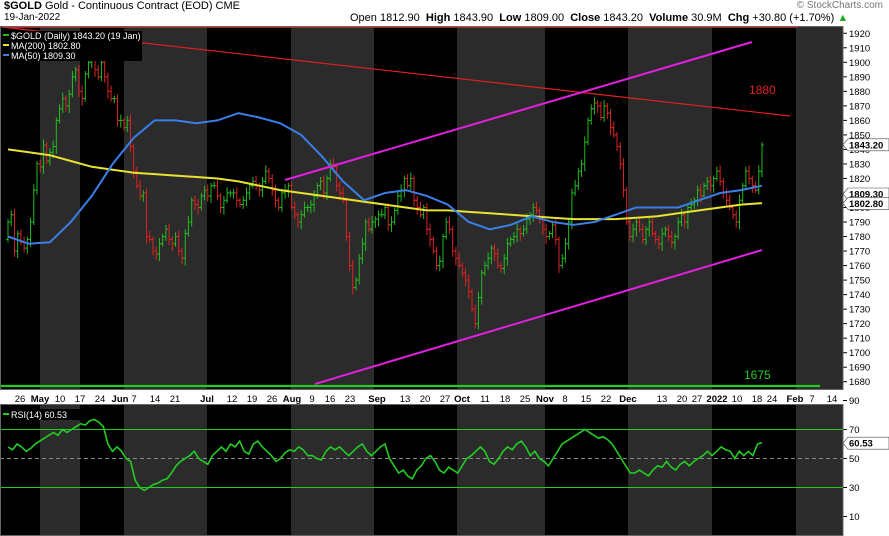  What do you see at coordinates (564, 399) in the screenshot?
I see `date-tick-label: 8` at bounding box center [564, 399].